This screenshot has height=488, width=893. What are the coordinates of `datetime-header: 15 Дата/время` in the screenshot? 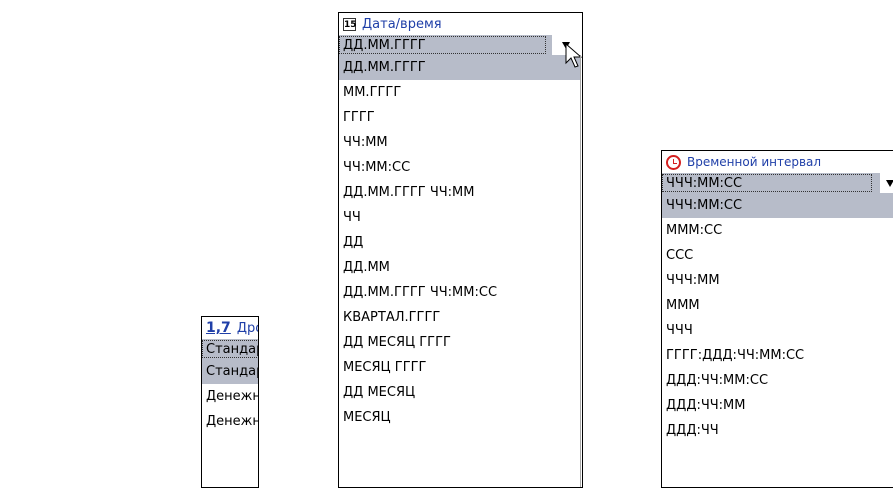 It's located at (460, 24).